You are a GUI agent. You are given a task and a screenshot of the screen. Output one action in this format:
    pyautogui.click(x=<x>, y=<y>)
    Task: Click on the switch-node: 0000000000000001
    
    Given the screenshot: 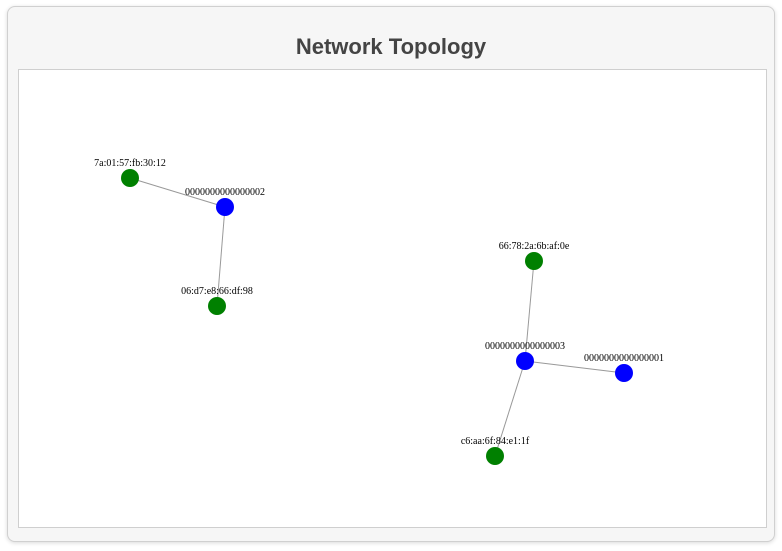 What is the action you would take?
    pyautogui.click(x=624, y=367)
    